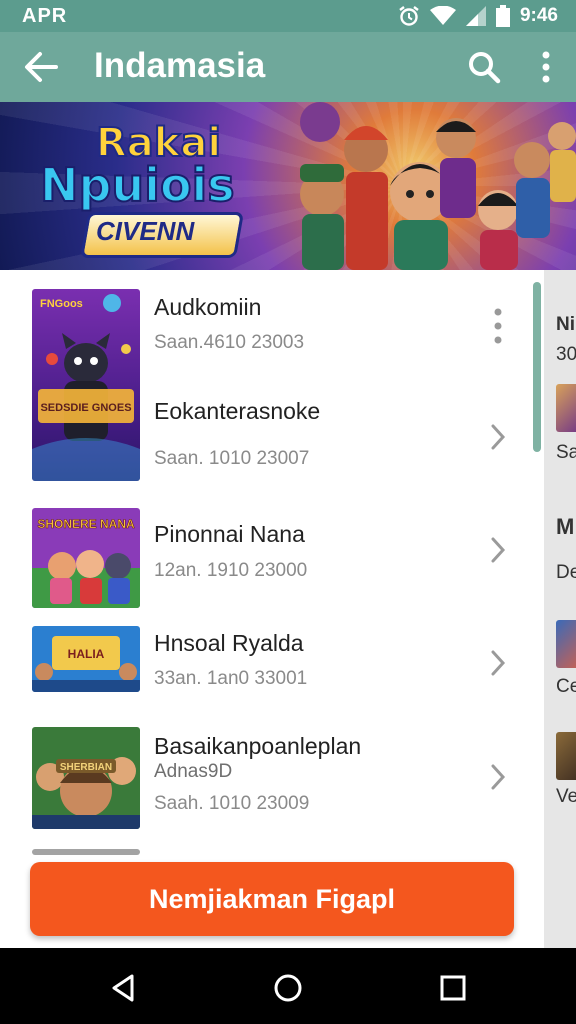 The image size is (576, 1024). What do you see at coordinates (145, 231) in the screenshot?
I see `logo-line-3: CIVENN` at bounding box center [145, 231].